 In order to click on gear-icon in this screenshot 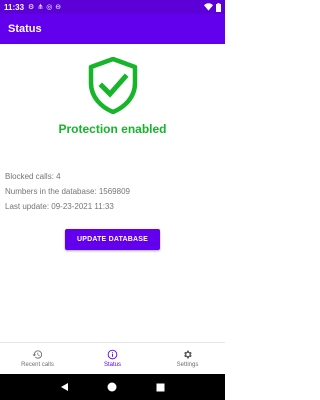, I will do `click(188, 354)`.